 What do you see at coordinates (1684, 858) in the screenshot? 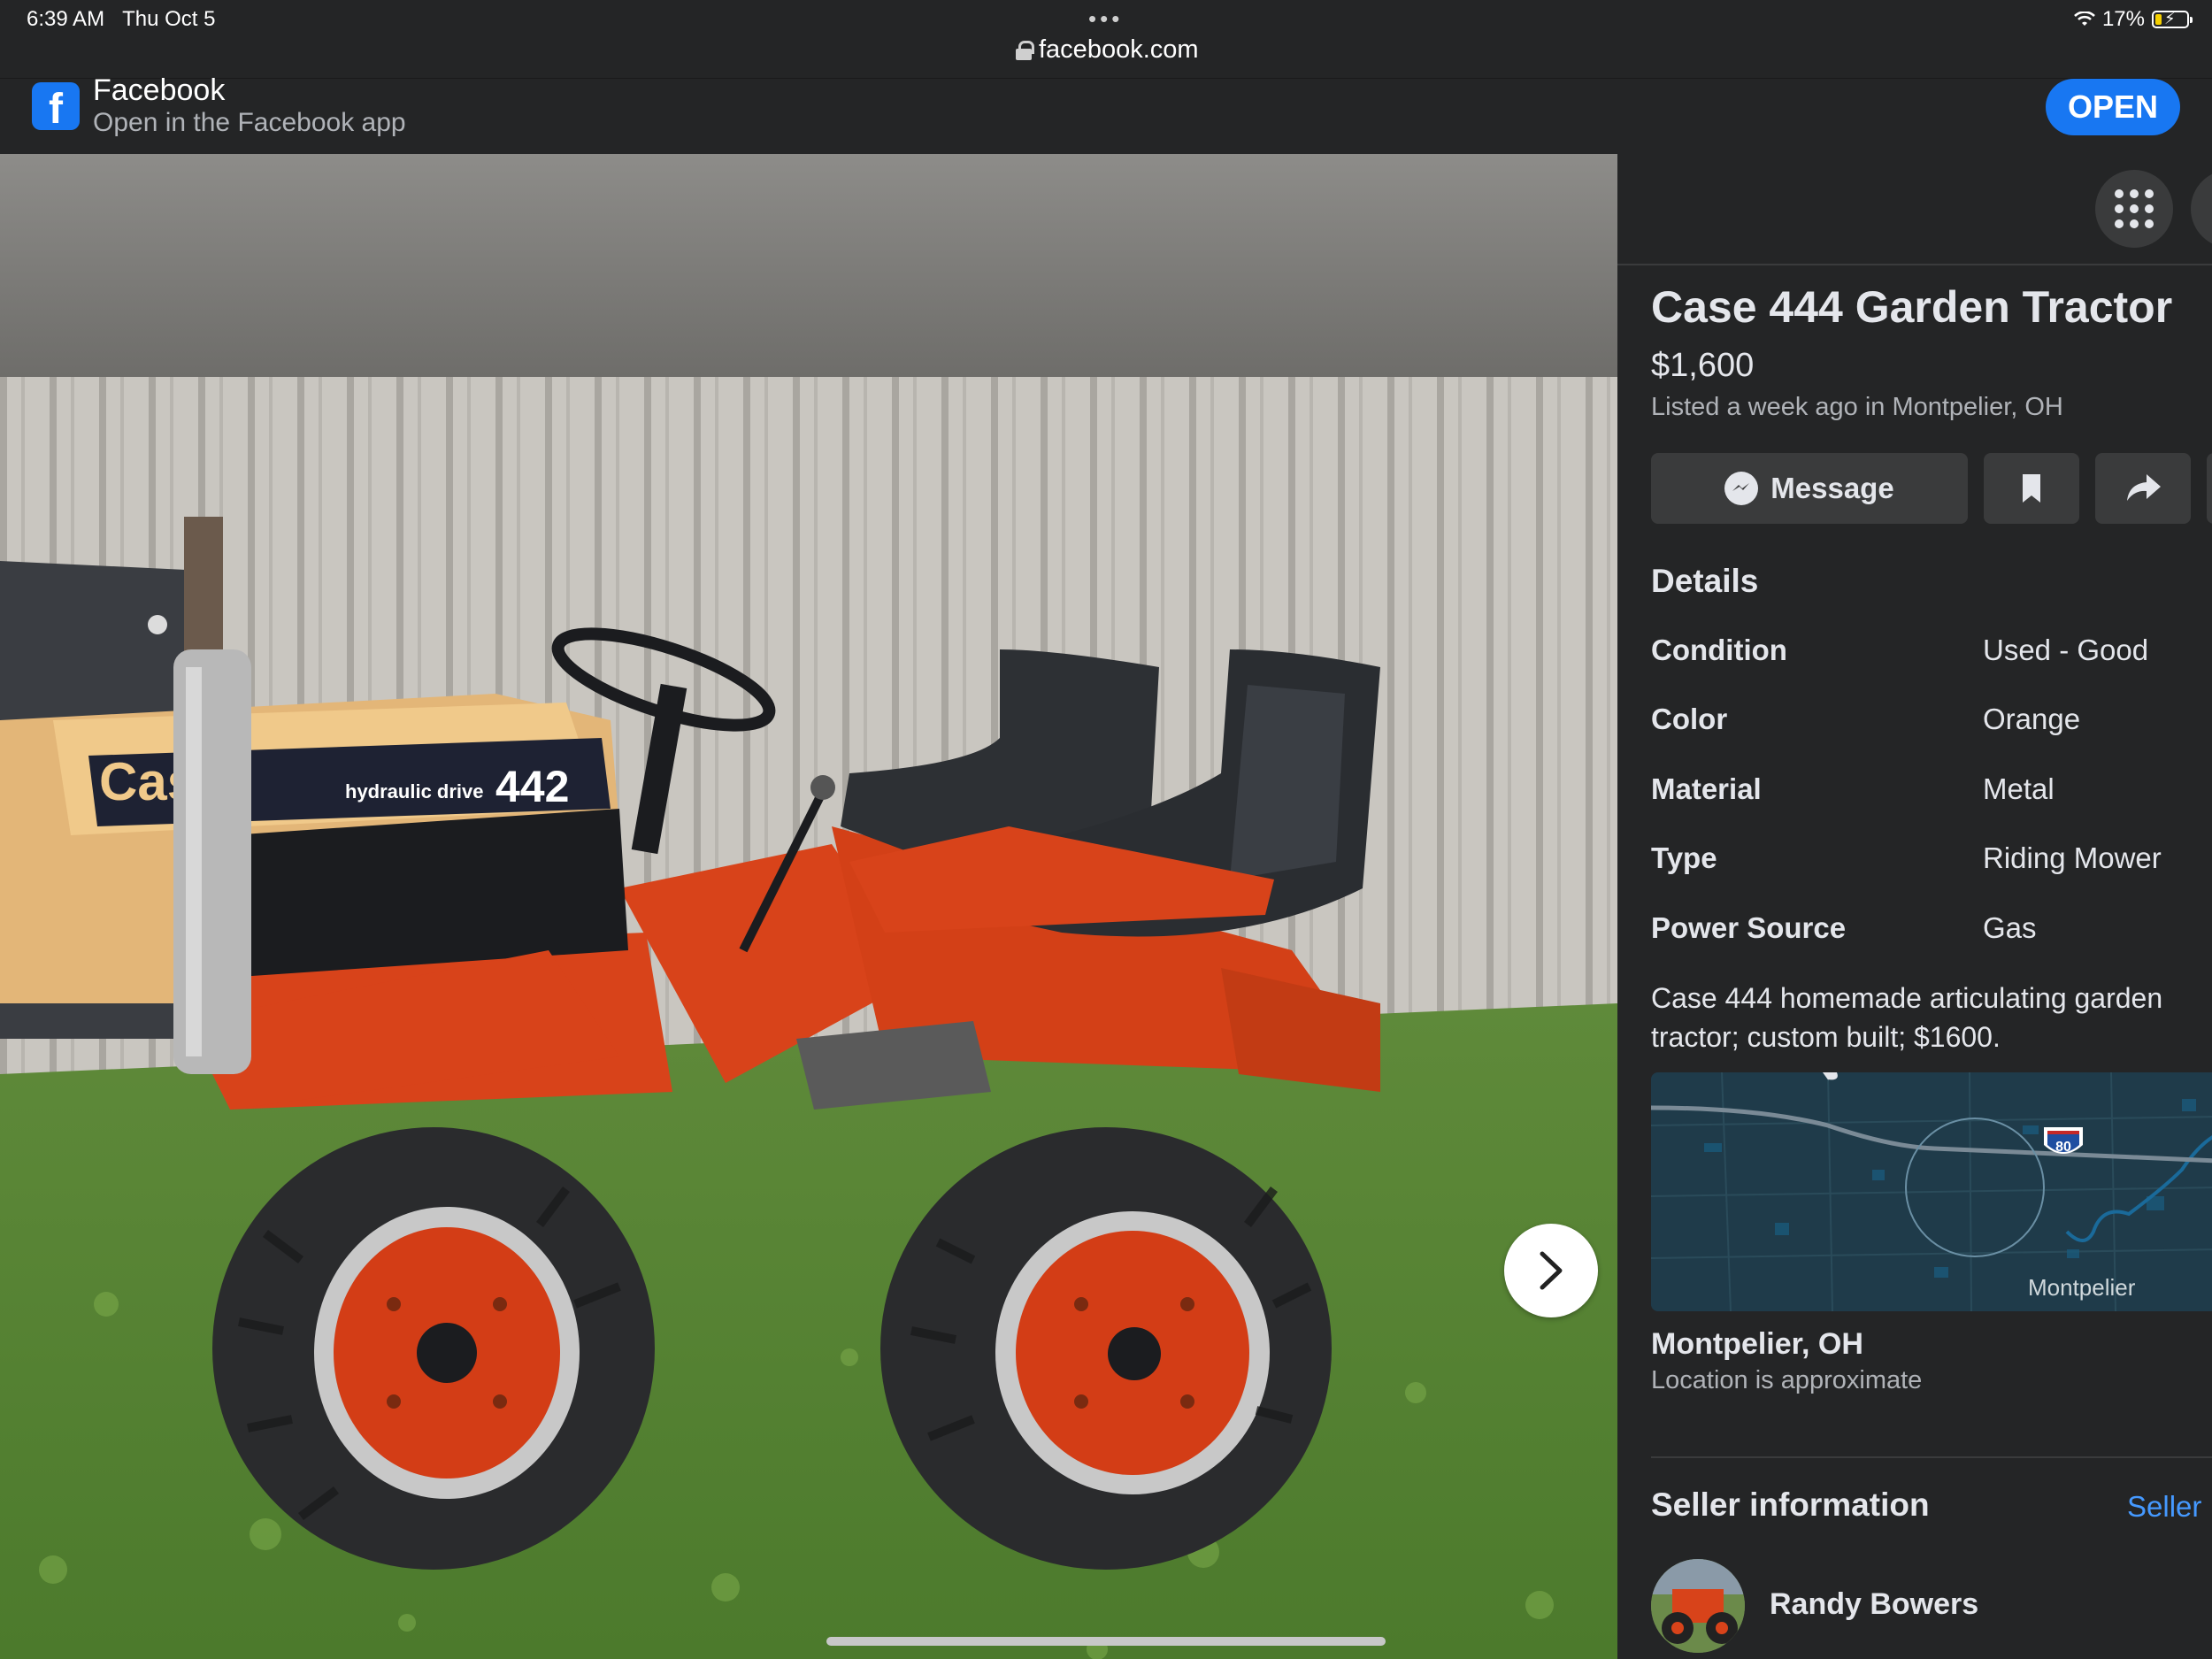
I see `detail-key: Type` at bounding box center [1684, 858].